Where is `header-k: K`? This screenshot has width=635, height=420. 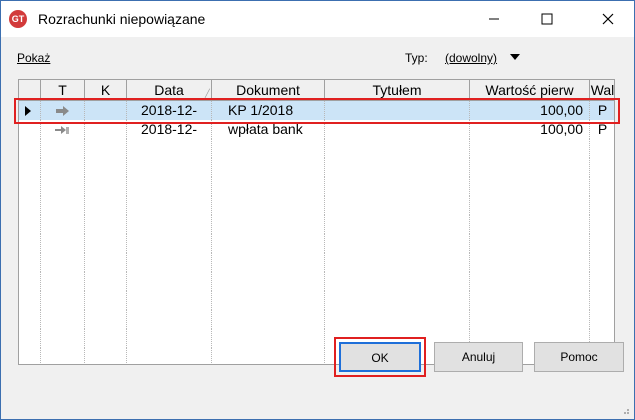
header-k: K is located at coordinates (106, 90).